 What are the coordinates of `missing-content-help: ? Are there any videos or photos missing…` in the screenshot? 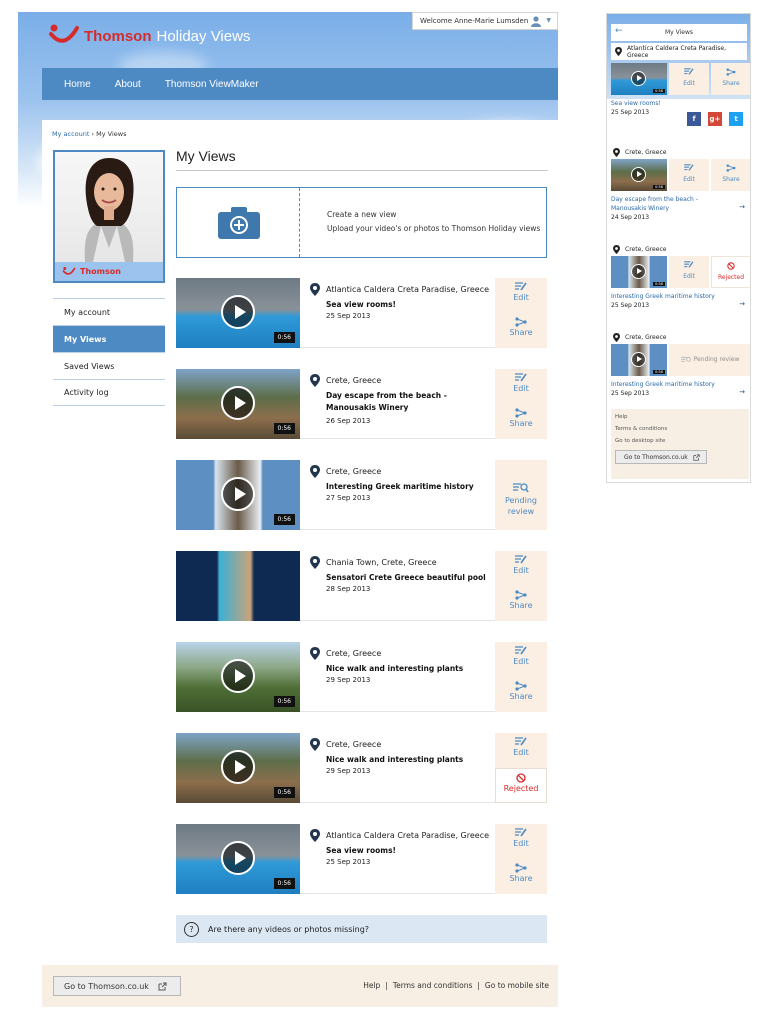 It's located at (361, 929).